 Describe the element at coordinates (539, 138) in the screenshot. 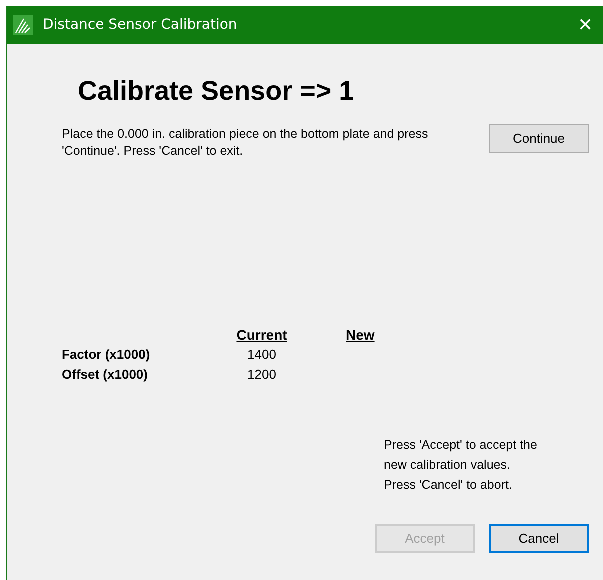

I see `continue-button: Continue` at that location.